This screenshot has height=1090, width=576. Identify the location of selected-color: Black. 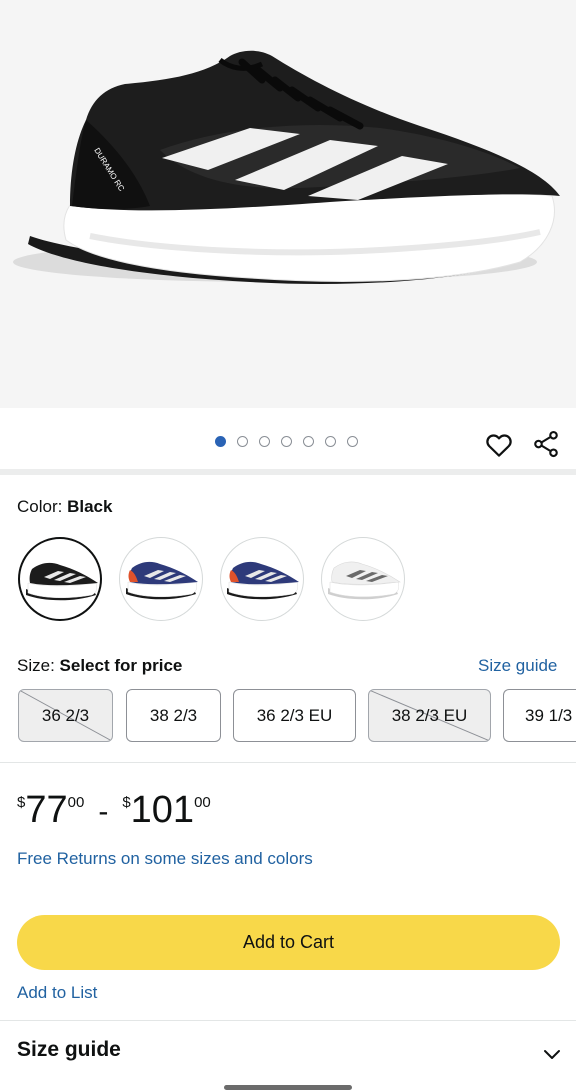
(90, 506).